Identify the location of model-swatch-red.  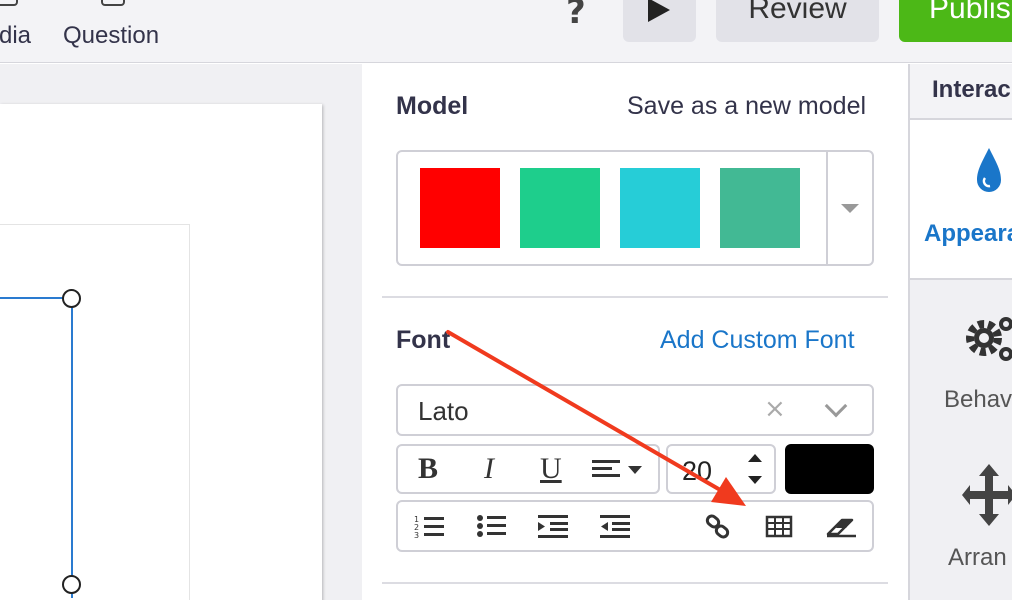
(460, 208).